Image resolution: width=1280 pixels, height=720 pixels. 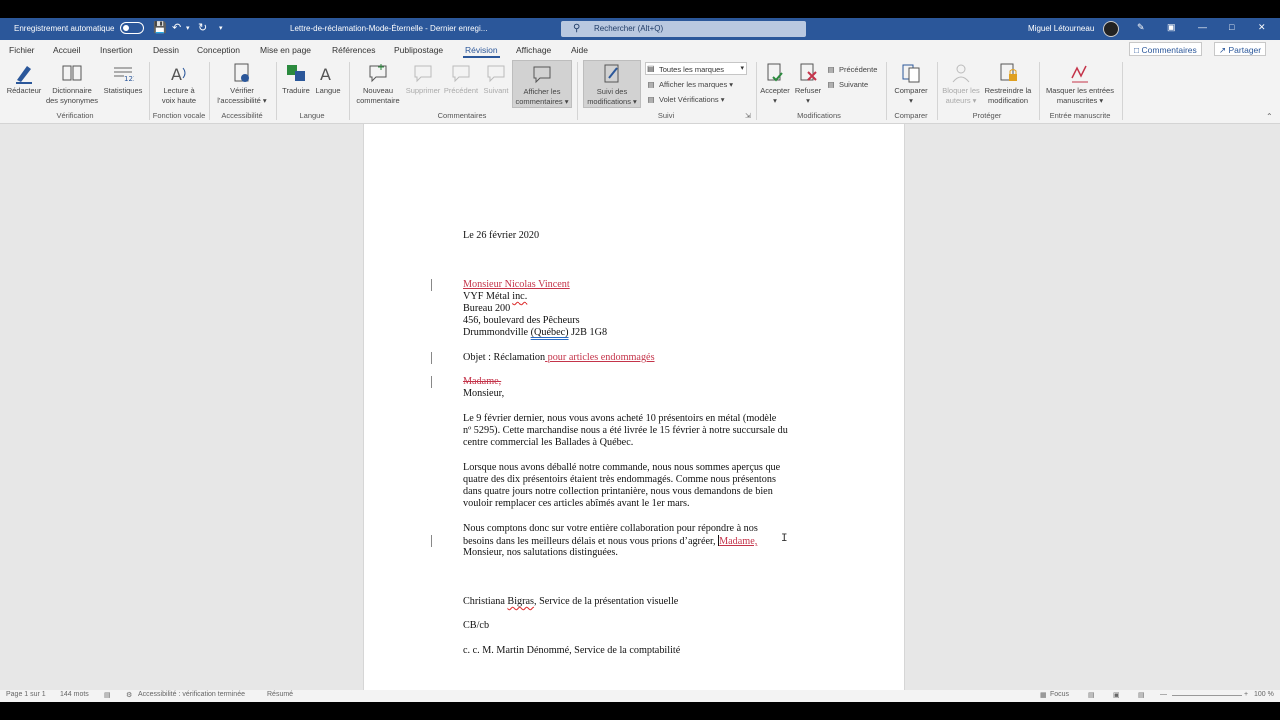 I want to click on pen-icon: ✎, so click(x=1141, y=27).